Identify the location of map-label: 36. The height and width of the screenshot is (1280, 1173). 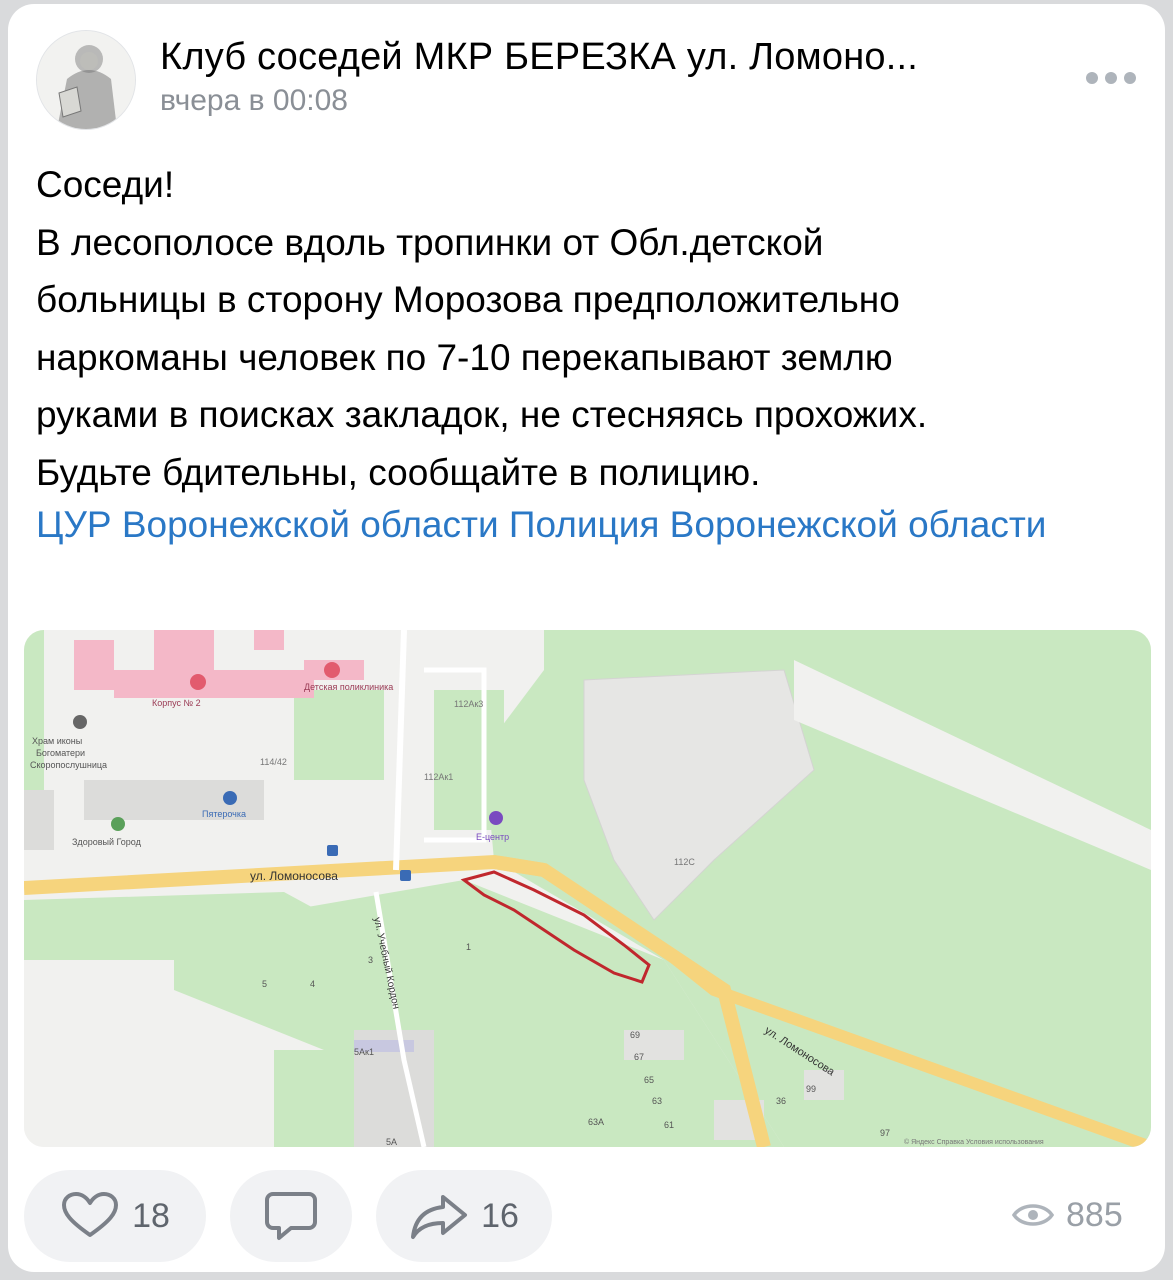
(781, 1101).